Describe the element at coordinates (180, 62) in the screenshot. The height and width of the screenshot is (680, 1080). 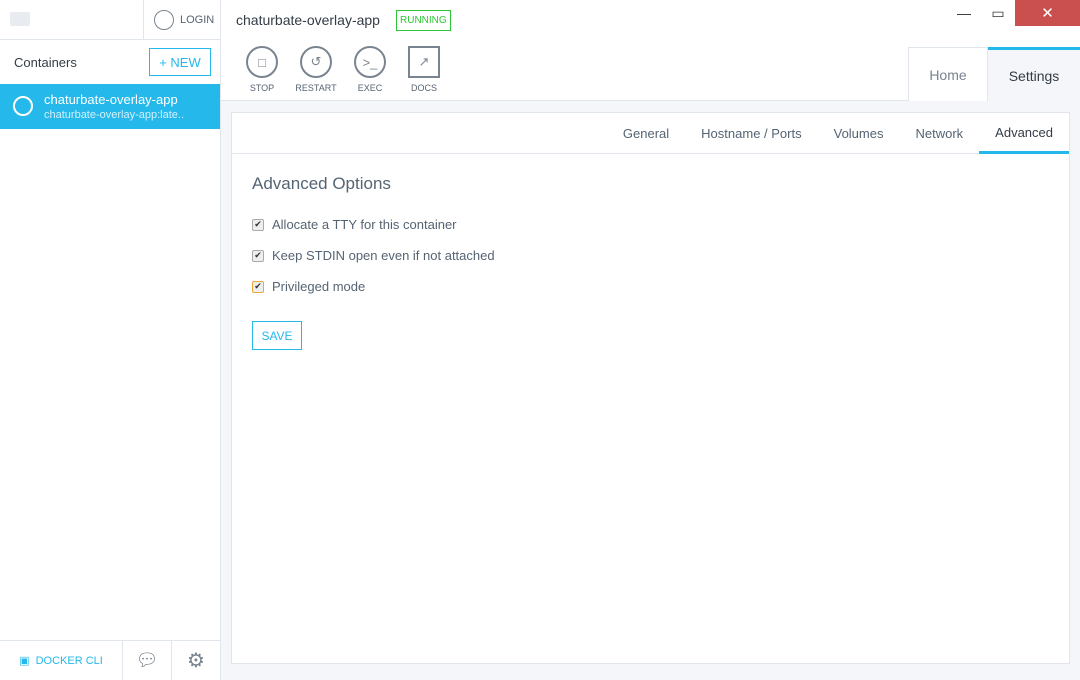
I see `new-container-button: + NEW` at that location.